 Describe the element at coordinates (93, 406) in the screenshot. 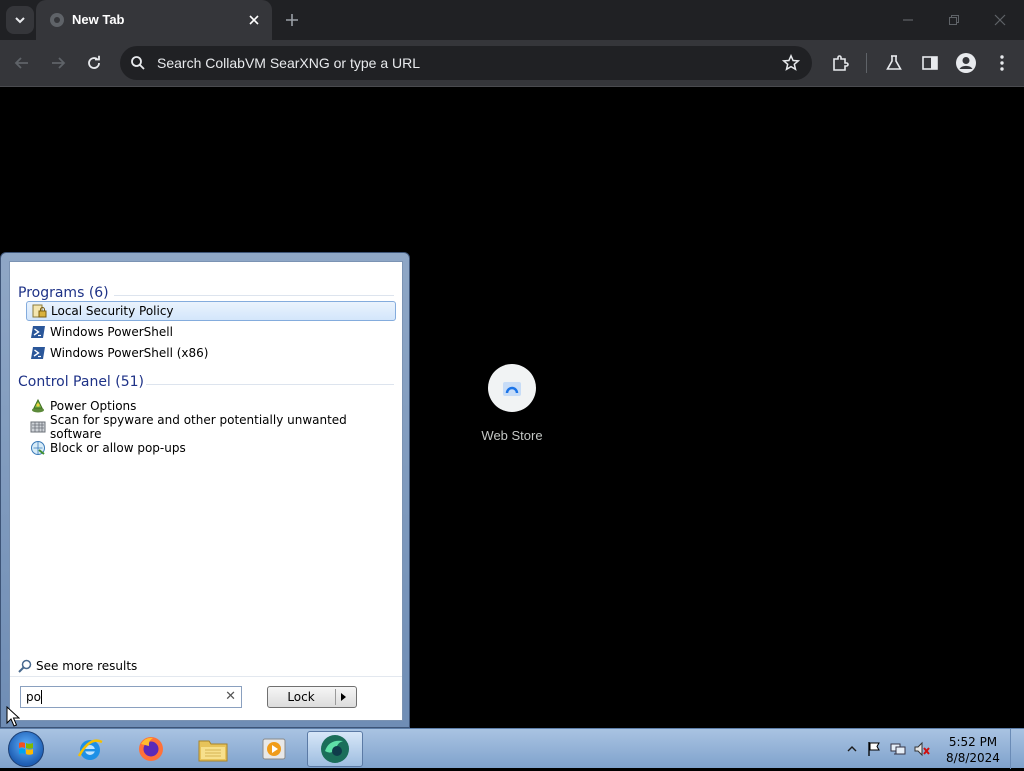

I see `result-label: Power Options` at that location.